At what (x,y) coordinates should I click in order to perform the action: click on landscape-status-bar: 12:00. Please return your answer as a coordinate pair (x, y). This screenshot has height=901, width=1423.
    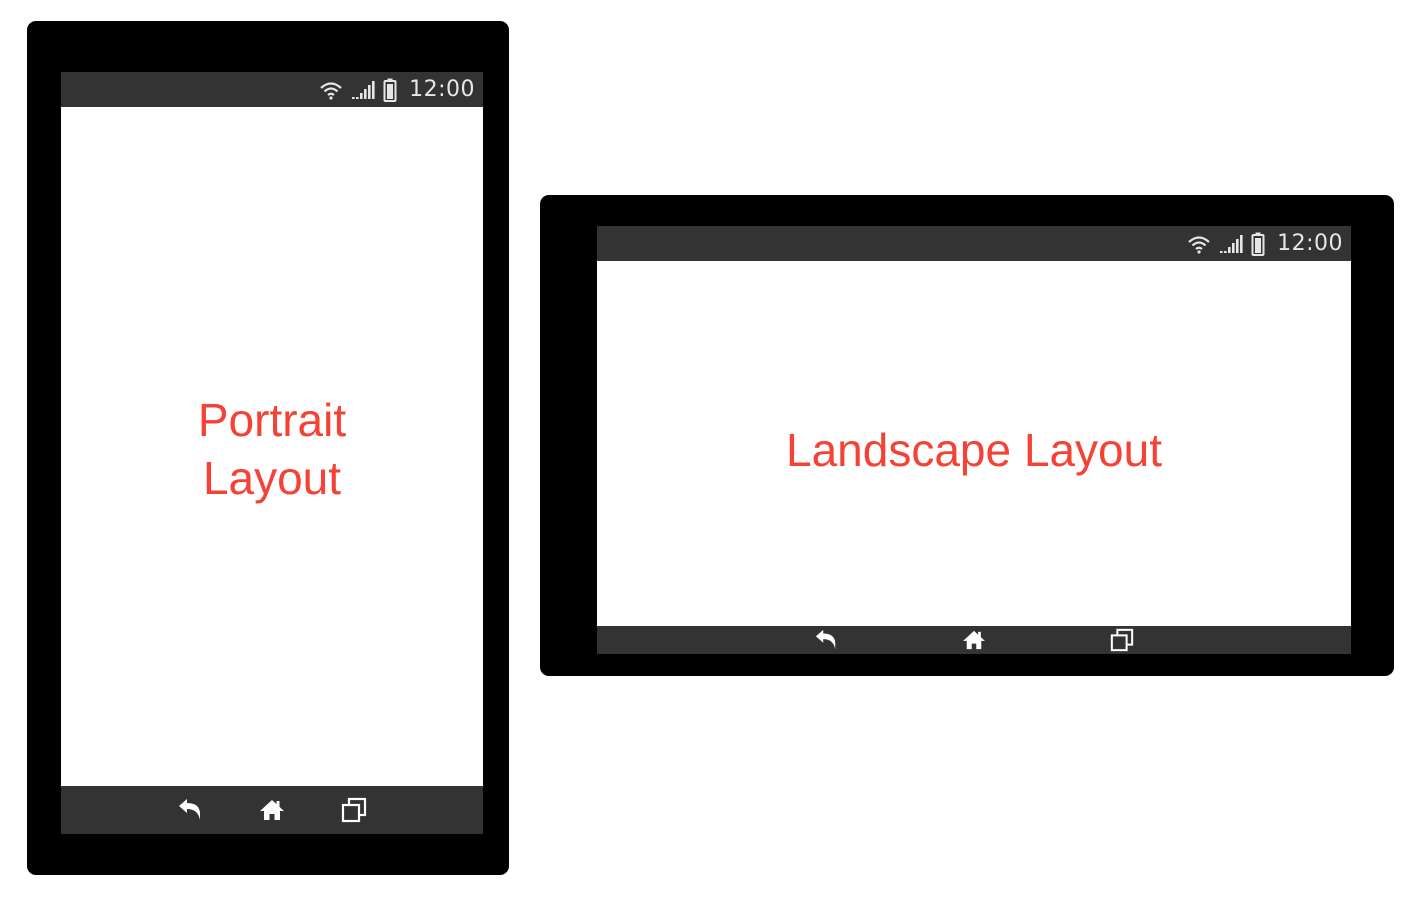
    Looking at the image, I should click on (974, 243).